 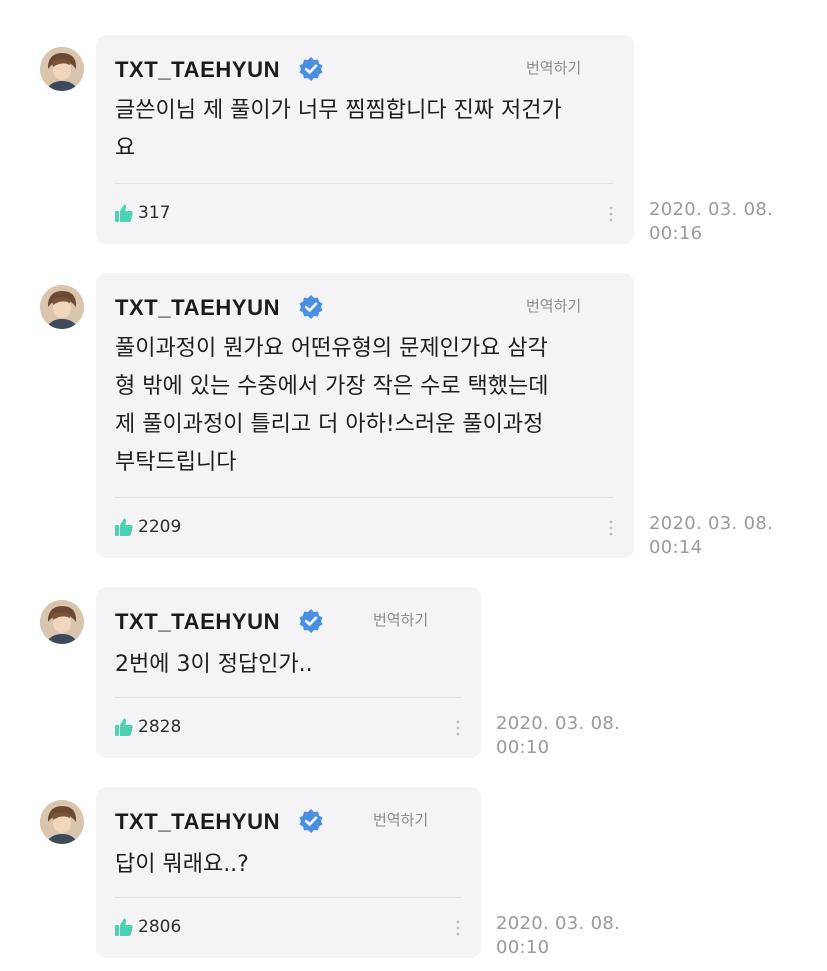 I want to click on comment-text-line: 제 풀이과정이 틀리고 더 아하!스러운 풀이과정, so click(x=329, y=424).